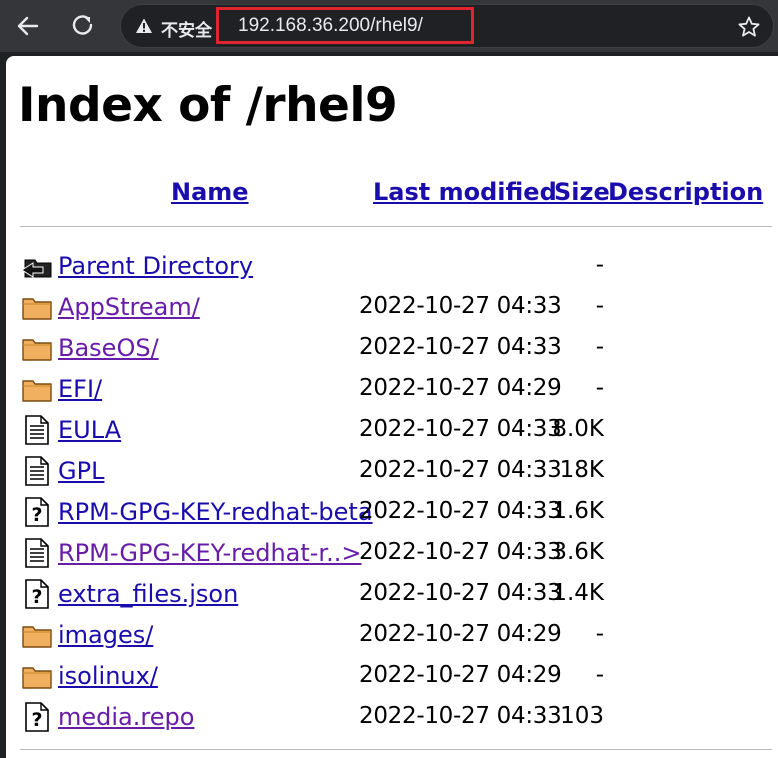 This screenshot has height=758, width=778. Describe the element at coordinates (447, 26) in the screenshot. I see `address-bar: 不安全 192.168.36.200/rhel9/` at that location.